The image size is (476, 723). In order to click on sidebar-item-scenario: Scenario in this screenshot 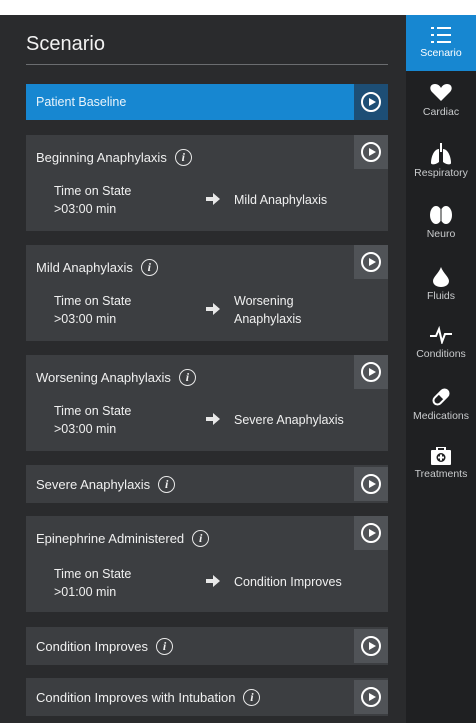, I will do `click(441, 43)`.